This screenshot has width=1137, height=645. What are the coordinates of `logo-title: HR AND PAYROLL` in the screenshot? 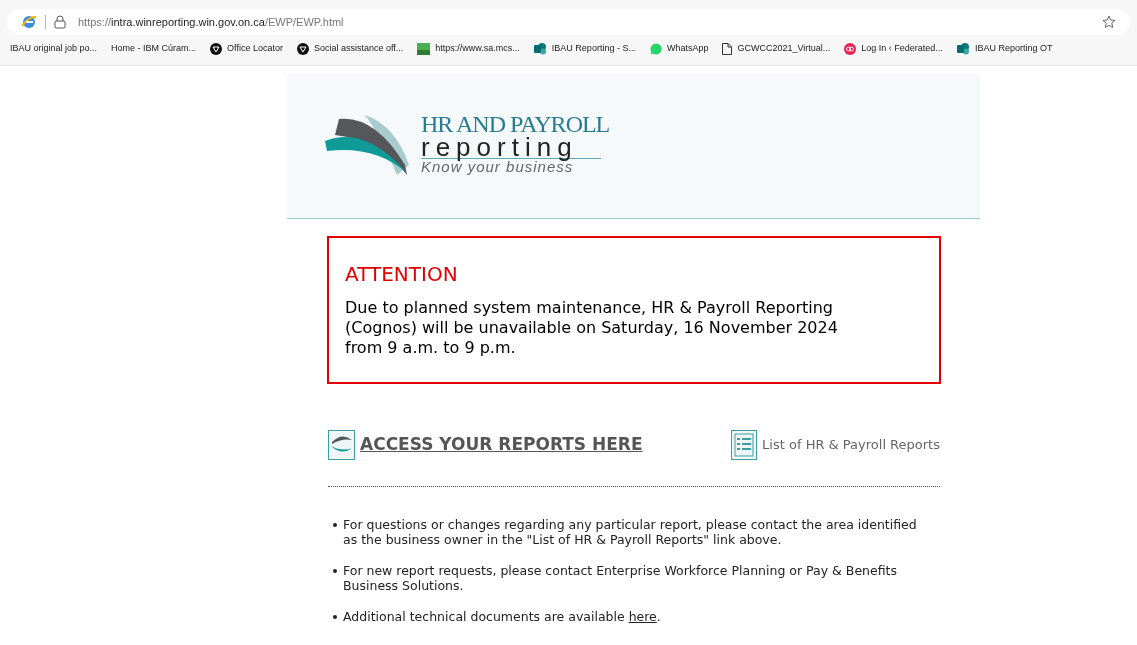 It's located at (515, 123).